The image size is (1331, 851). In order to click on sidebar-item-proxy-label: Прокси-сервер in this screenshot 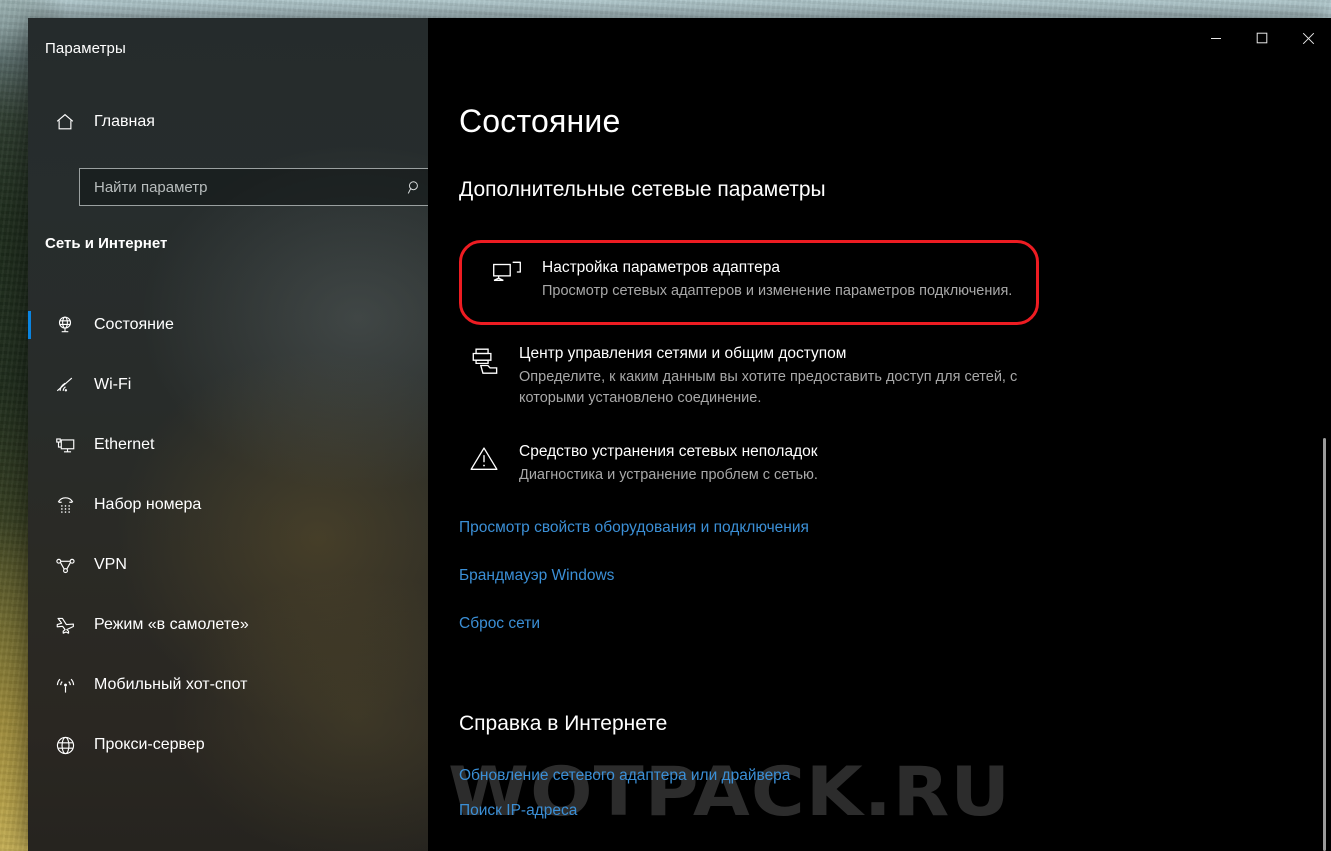, I will do `click(149, 744)`.